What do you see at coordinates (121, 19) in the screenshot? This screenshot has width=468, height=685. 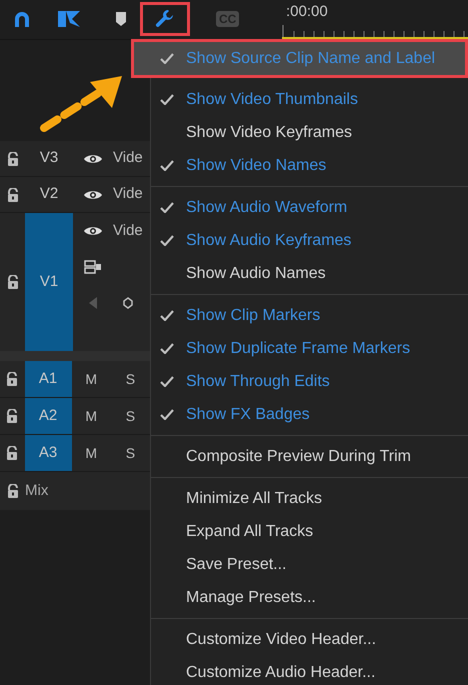 I see `marker-icon` at bounding box center [121, 19].